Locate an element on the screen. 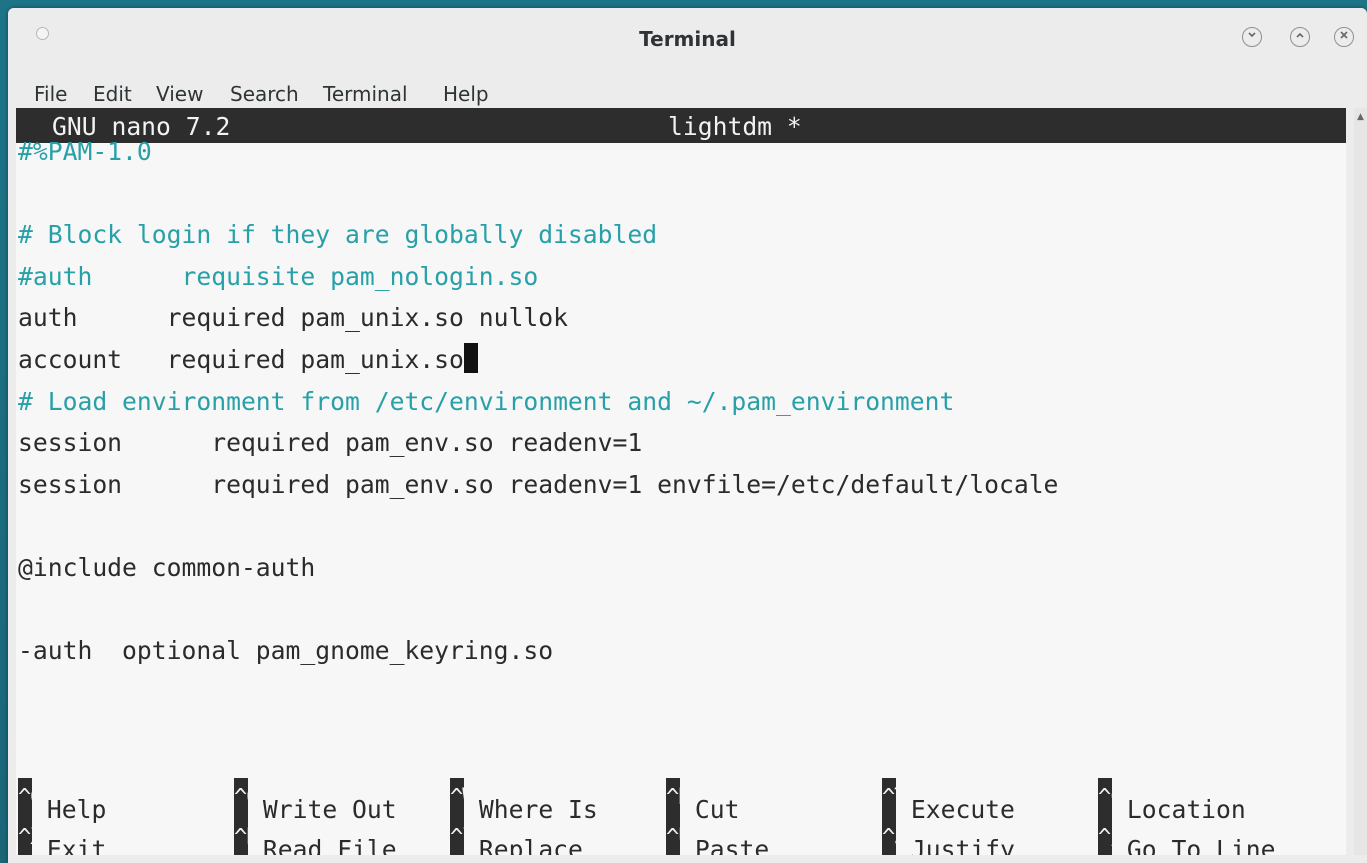 This screenshot has height=863, width=1367. shortcut-key: ^R is located at coordinates (241, 836).